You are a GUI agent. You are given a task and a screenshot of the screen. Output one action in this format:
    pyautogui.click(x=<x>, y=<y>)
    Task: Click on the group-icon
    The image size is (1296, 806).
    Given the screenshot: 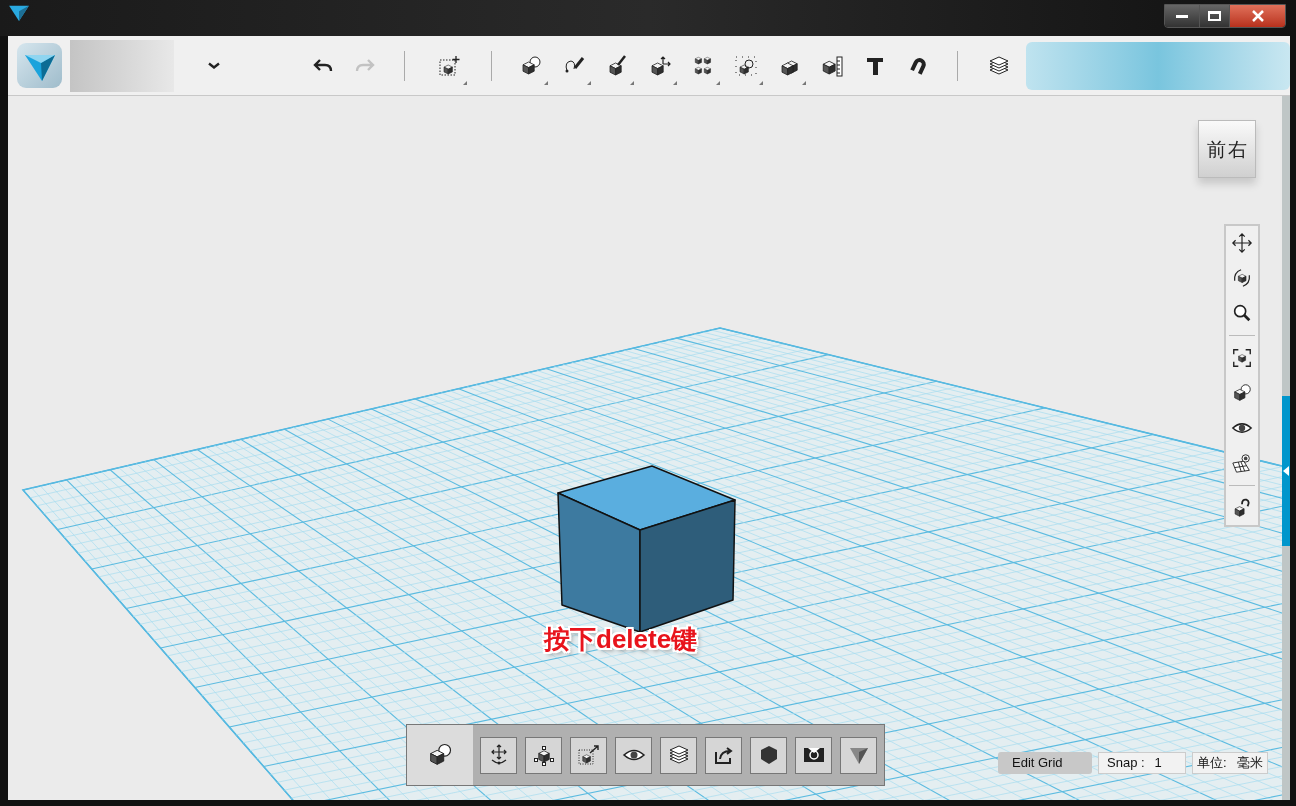 What is the action you would take?
    pyautogui.click(x=746, y=65)
    